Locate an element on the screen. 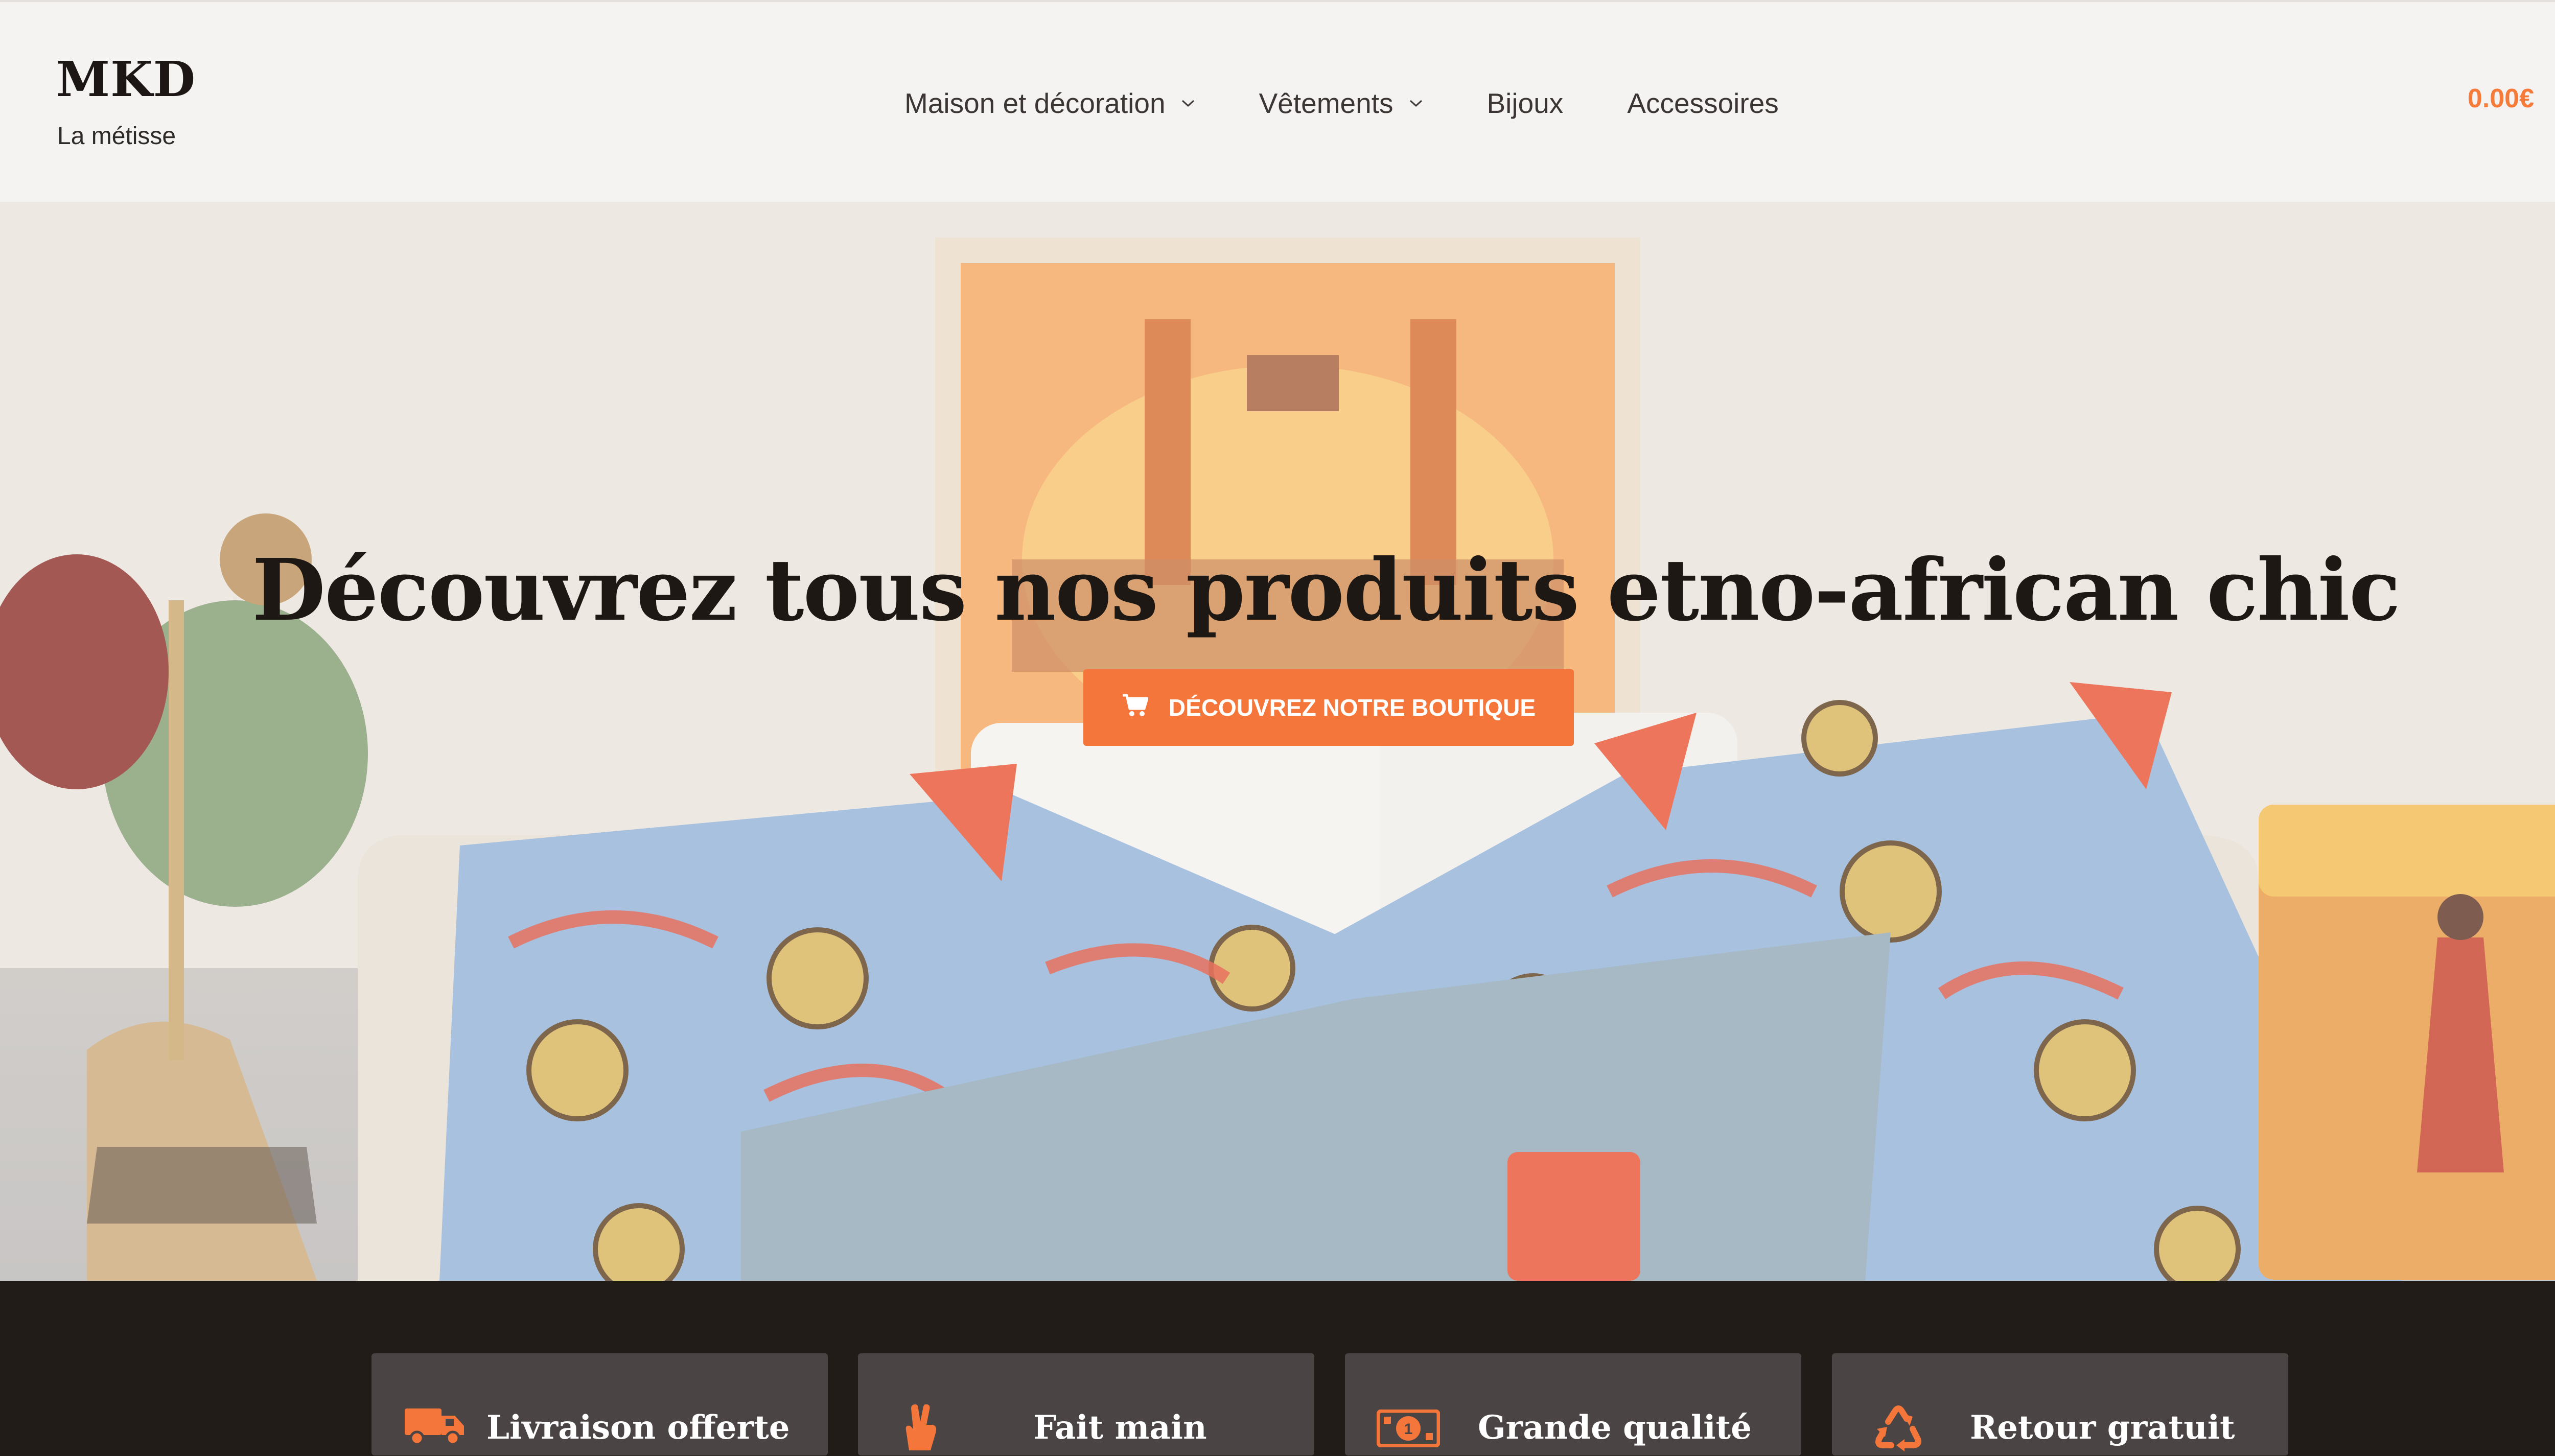  feature-title: Retour gratuit is located at coordinates (2102, 1427).